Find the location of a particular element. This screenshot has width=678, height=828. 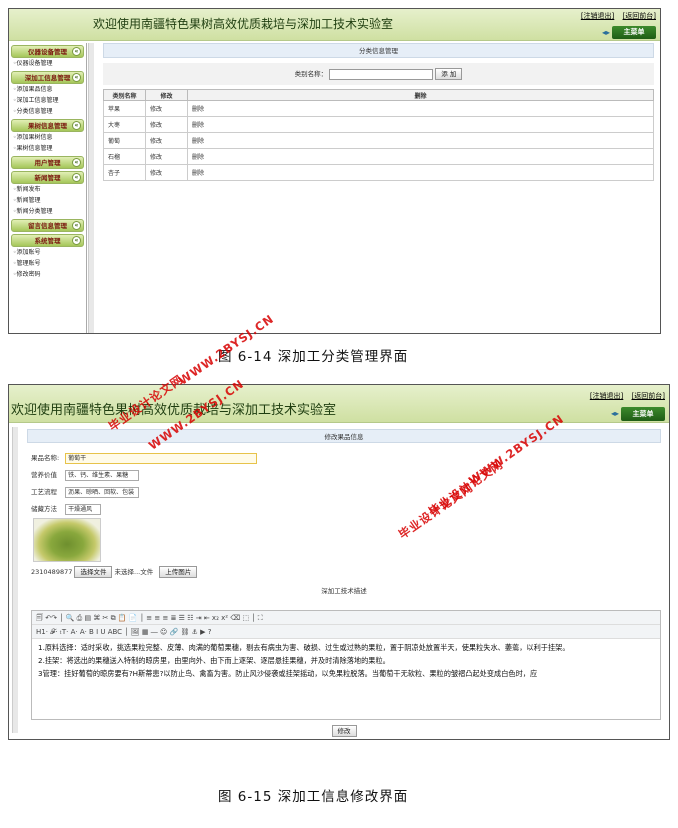

indent-icon: ⇥ is located at coordinates (198, 618).